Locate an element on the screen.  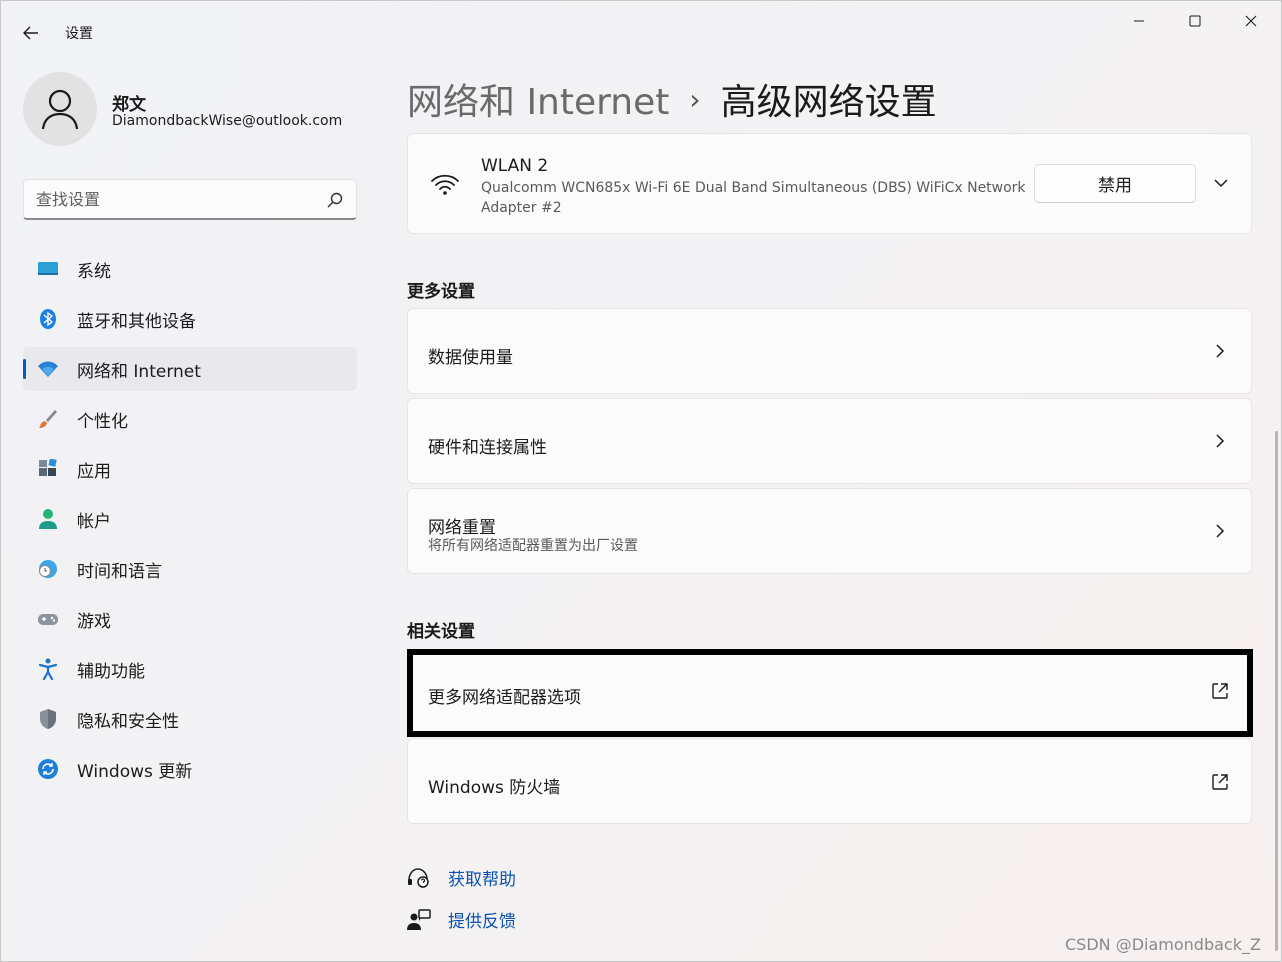
page-title: 高级网络设置 is located at coordinates (828, 102).